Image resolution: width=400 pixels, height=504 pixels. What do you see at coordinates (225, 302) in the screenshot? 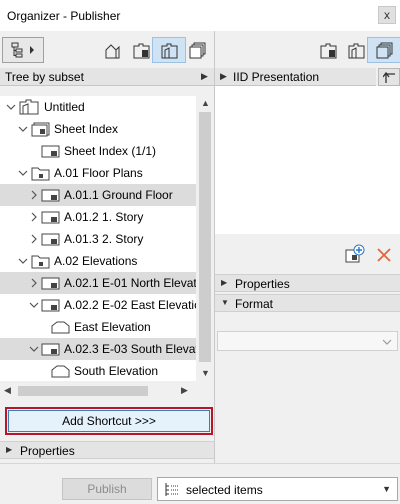
I see `collapse-down-icon: ▼` at bounding box center [225, 302].